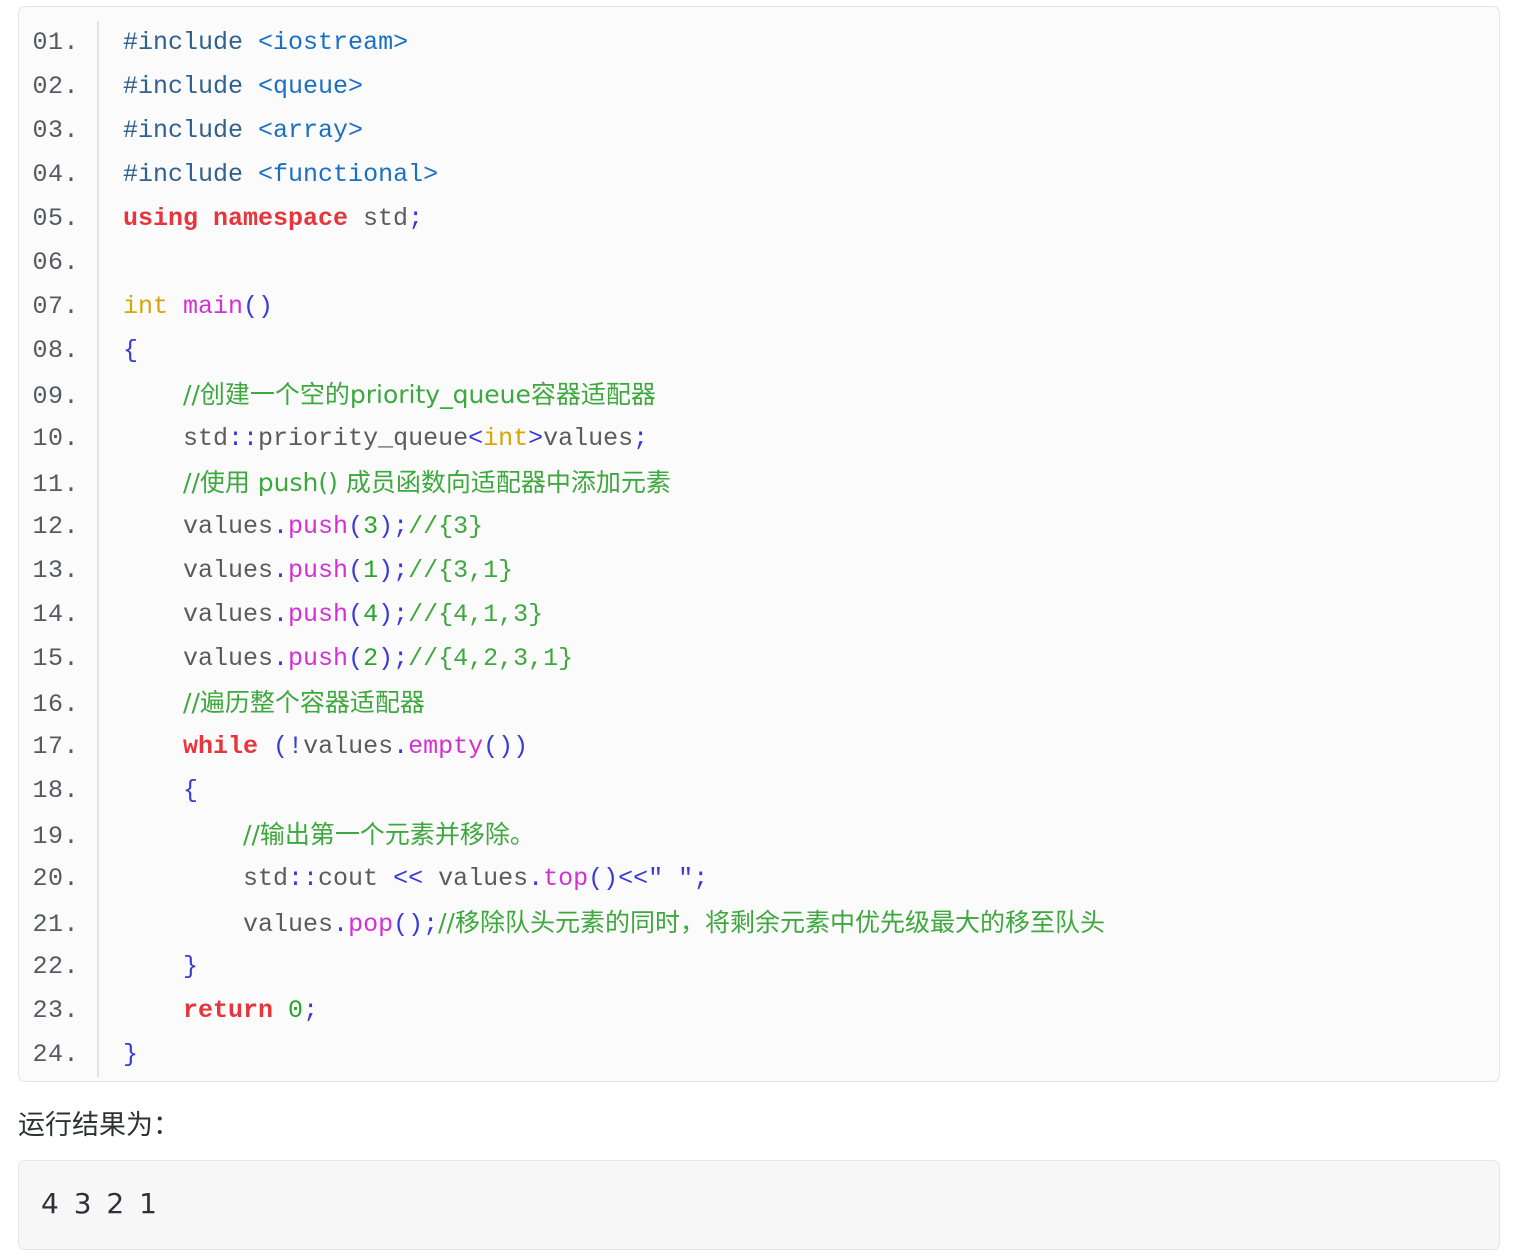  I want to click on code-line-text: values.push(4);//{4,1,3}, so click(799, 615).